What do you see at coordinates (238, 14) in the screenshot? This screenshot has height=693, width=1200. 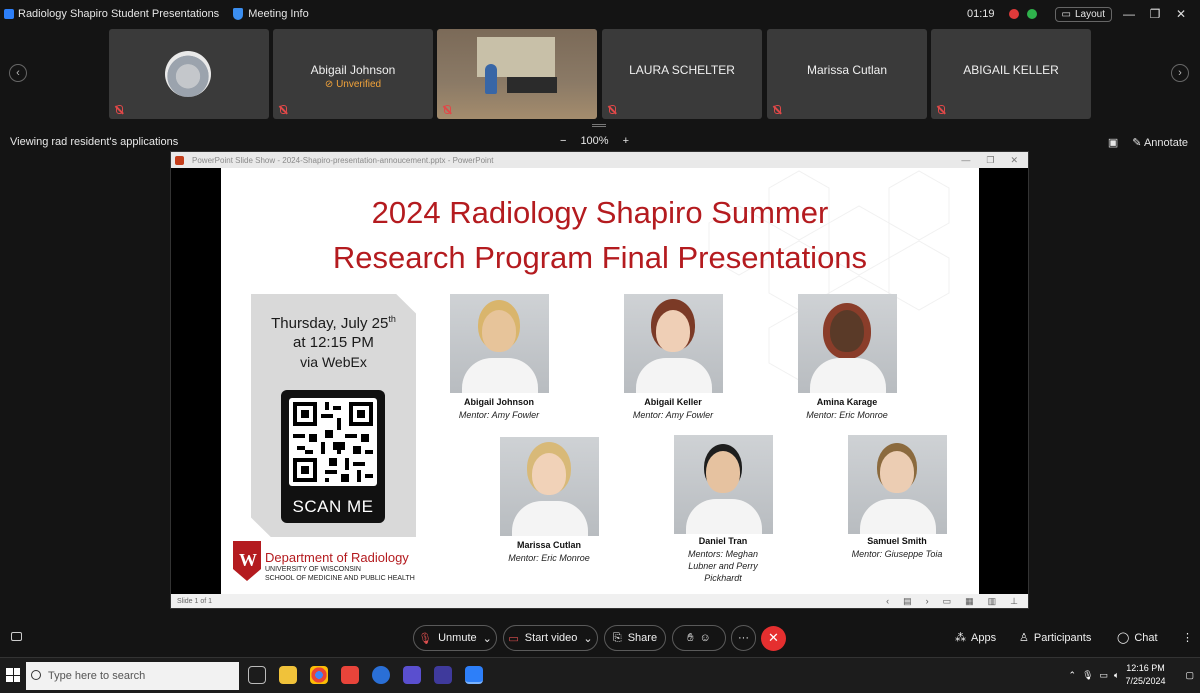 I see `shield-icon` at bounding box center [238, 14].